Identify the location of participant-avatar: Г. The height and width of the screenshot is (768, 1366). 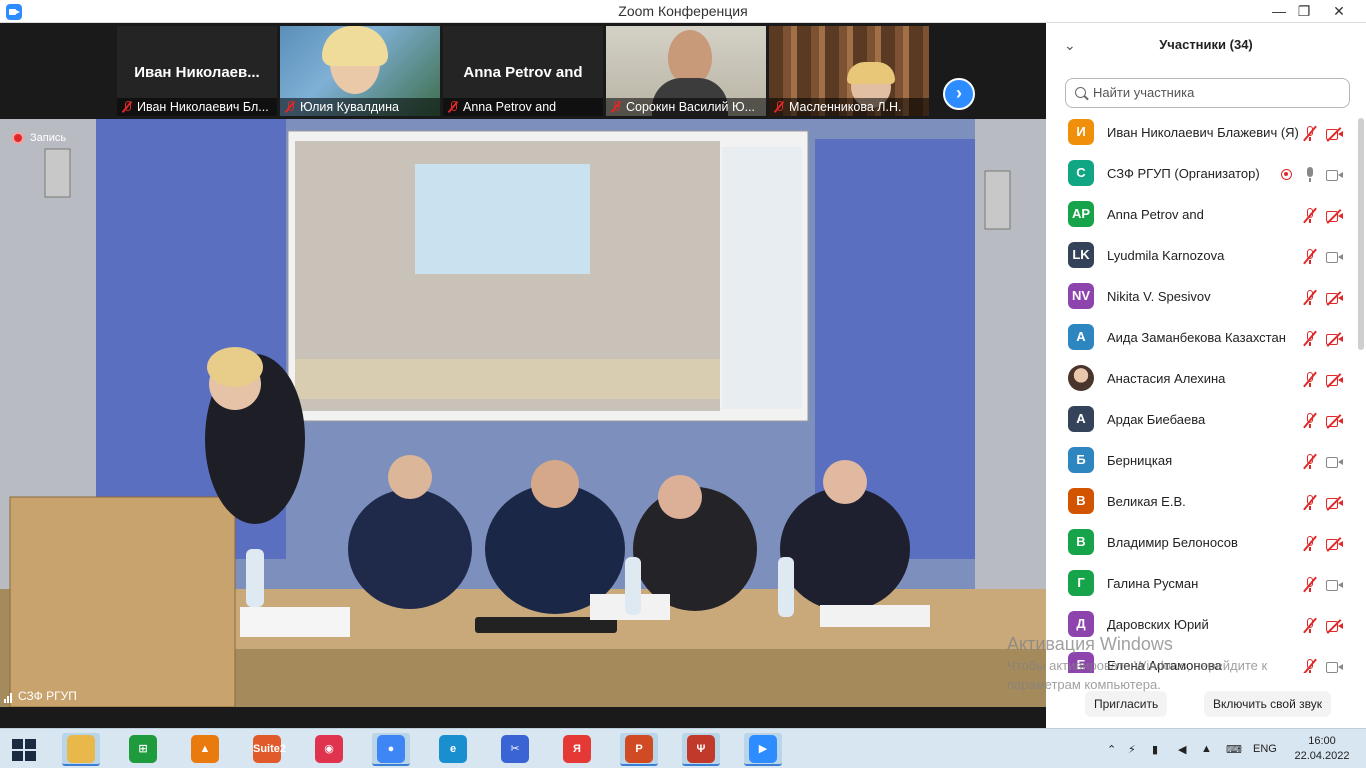
(1081, 583).